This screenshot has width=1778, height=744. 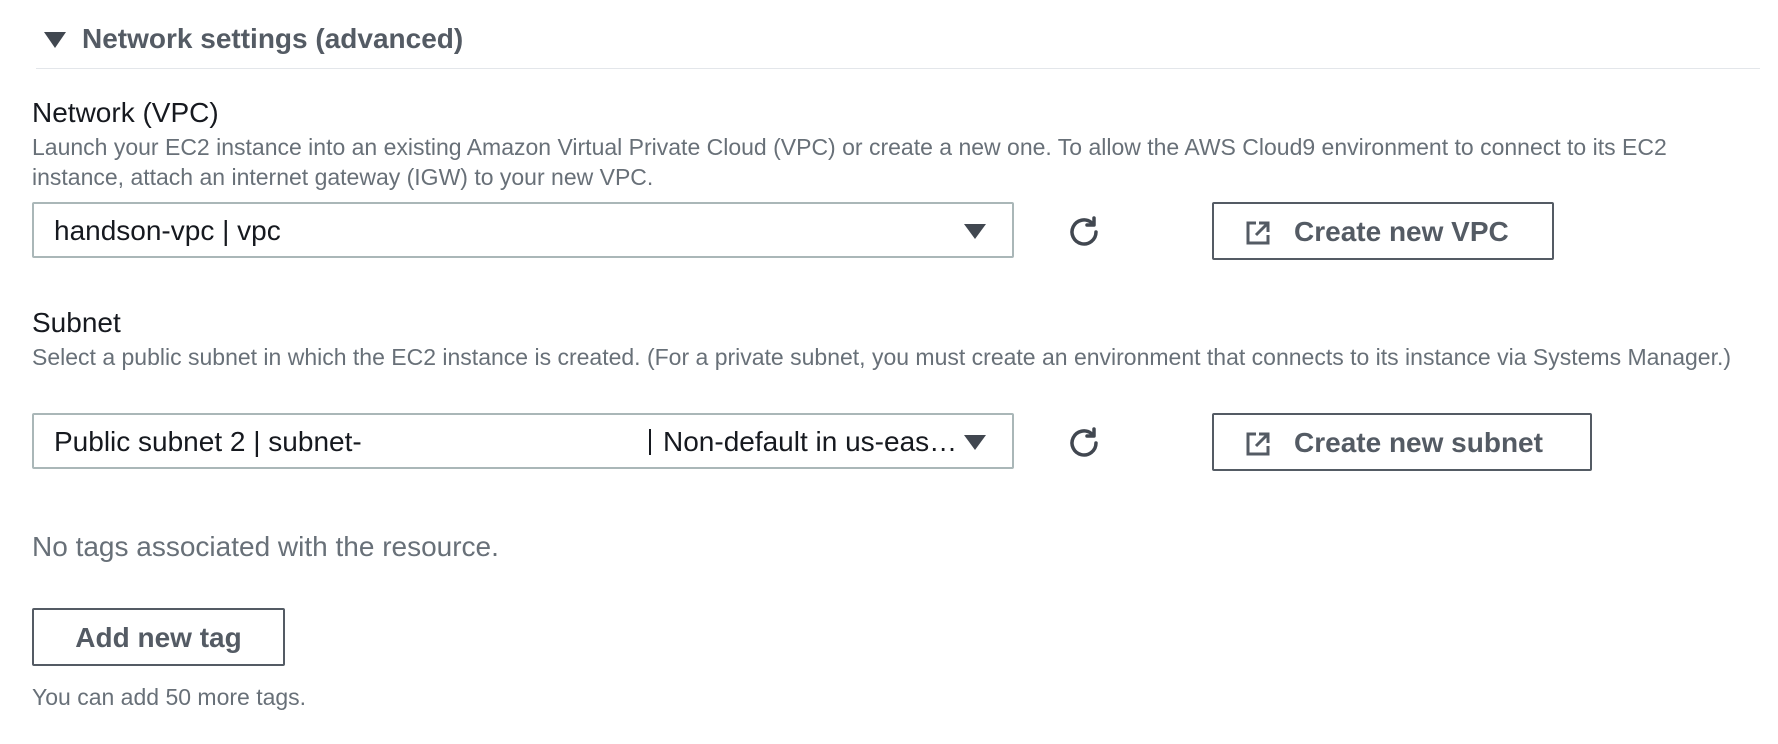 What do you see at coordinates (272, 39) in the screenshot?
I see `section-title: Network settings (advanced)` at bounding box center [272, 39].